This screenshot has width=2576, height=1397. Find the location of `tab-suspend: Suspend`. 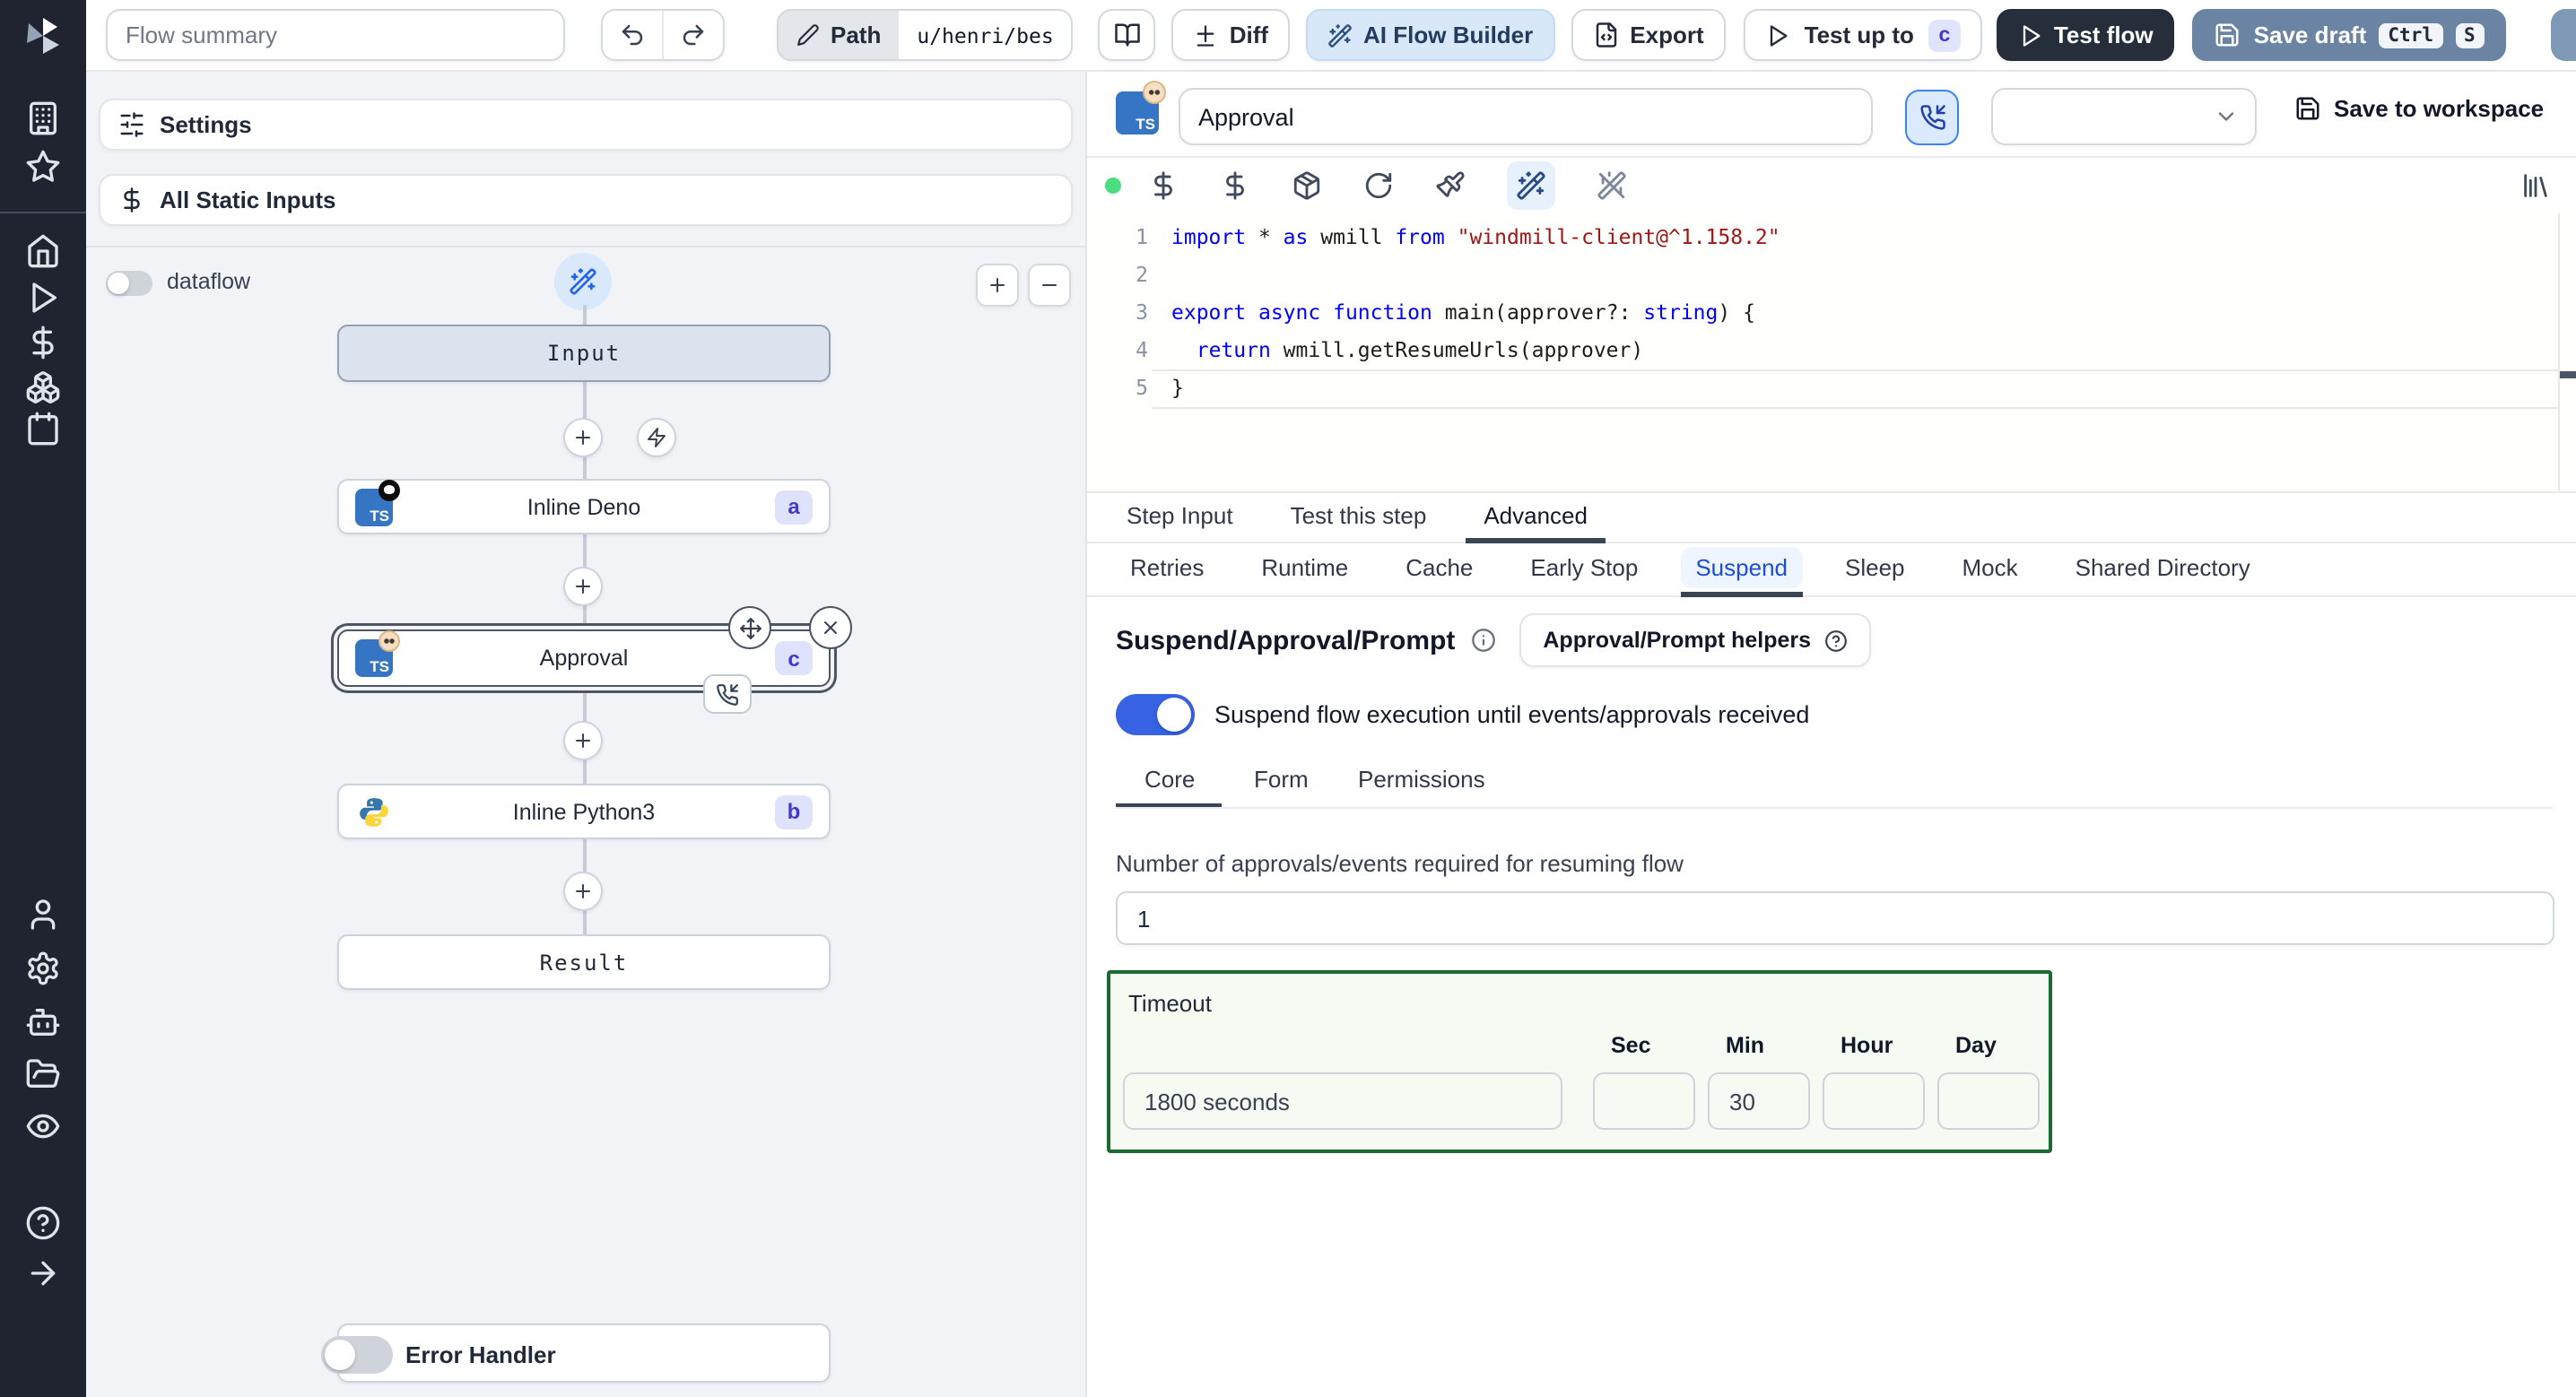

tab-suspend: Suspend is located at coordinates (1741, 570).